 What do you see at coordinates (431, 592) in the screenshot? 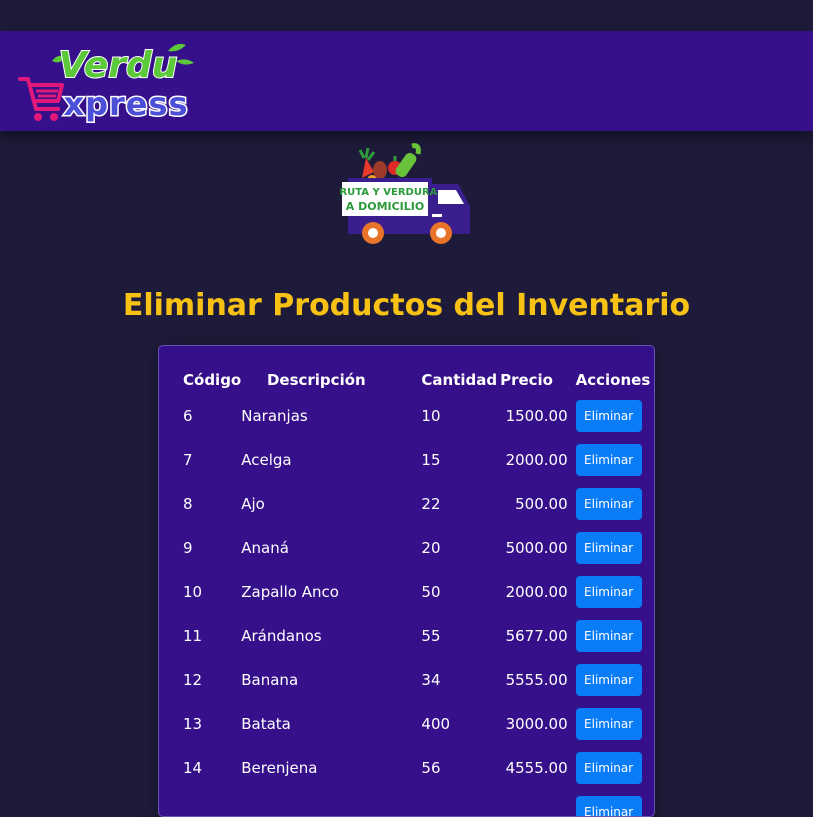
I see `cell-quantity: 50` at bounding box center [431, 592].